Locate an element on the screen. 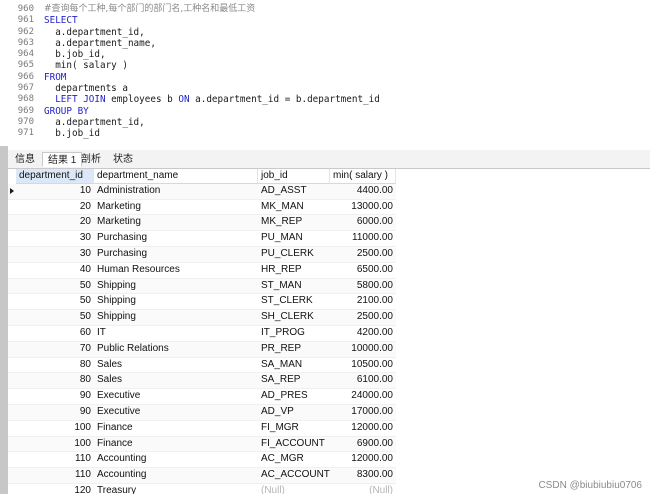 Image resolution: width=650 pixels, height=494 pixels. table-row: 100 Finance FI_MGR 12000.00 is located at coordinates (202, 429).